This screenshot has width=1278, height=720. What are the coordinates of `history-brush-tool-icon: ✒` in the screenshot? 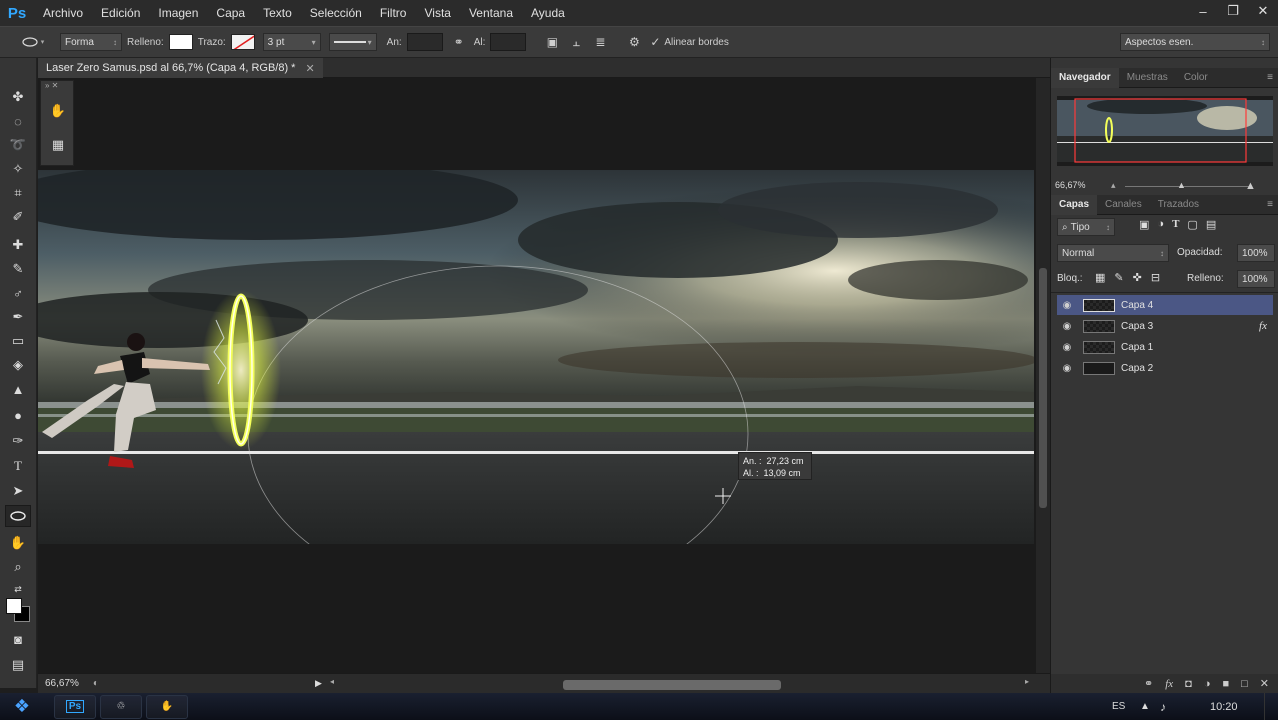 It's located at (18, 317).